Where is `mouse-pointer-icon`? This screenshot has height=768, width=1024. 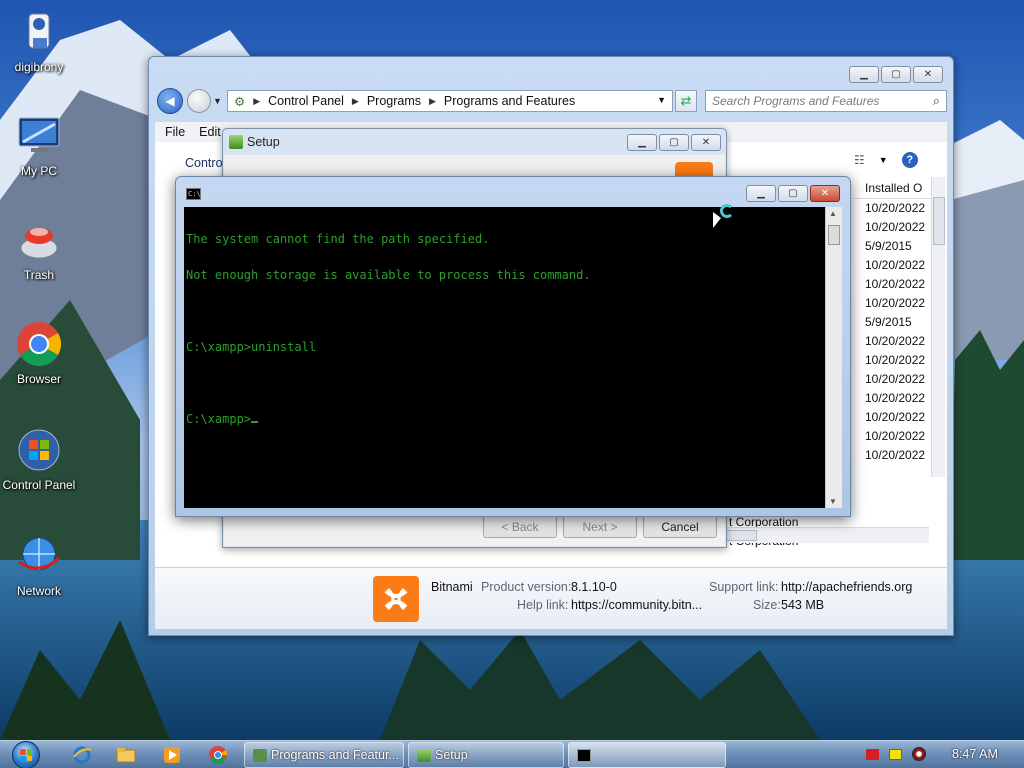
mouse-pointer-icon is located at coordinates (717, 220).